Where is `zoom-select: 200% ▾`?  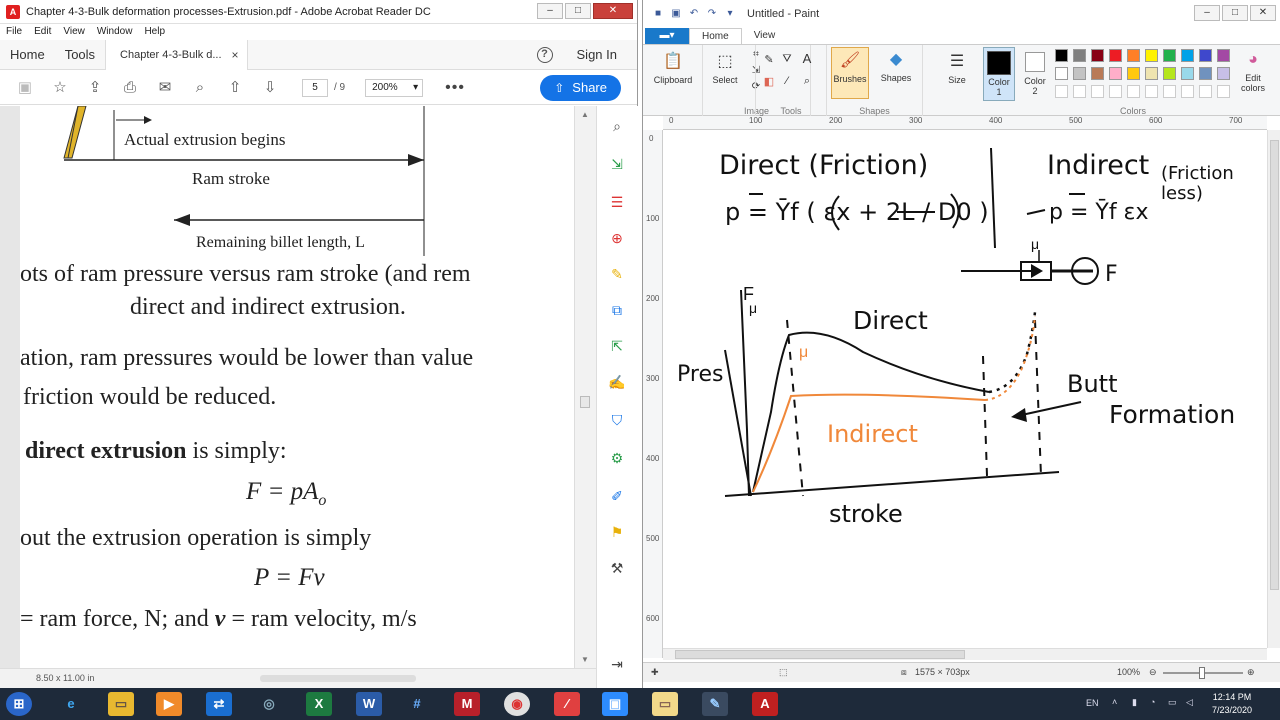 zoom-select: 200% ▾ is located at coordinates (394, 87).